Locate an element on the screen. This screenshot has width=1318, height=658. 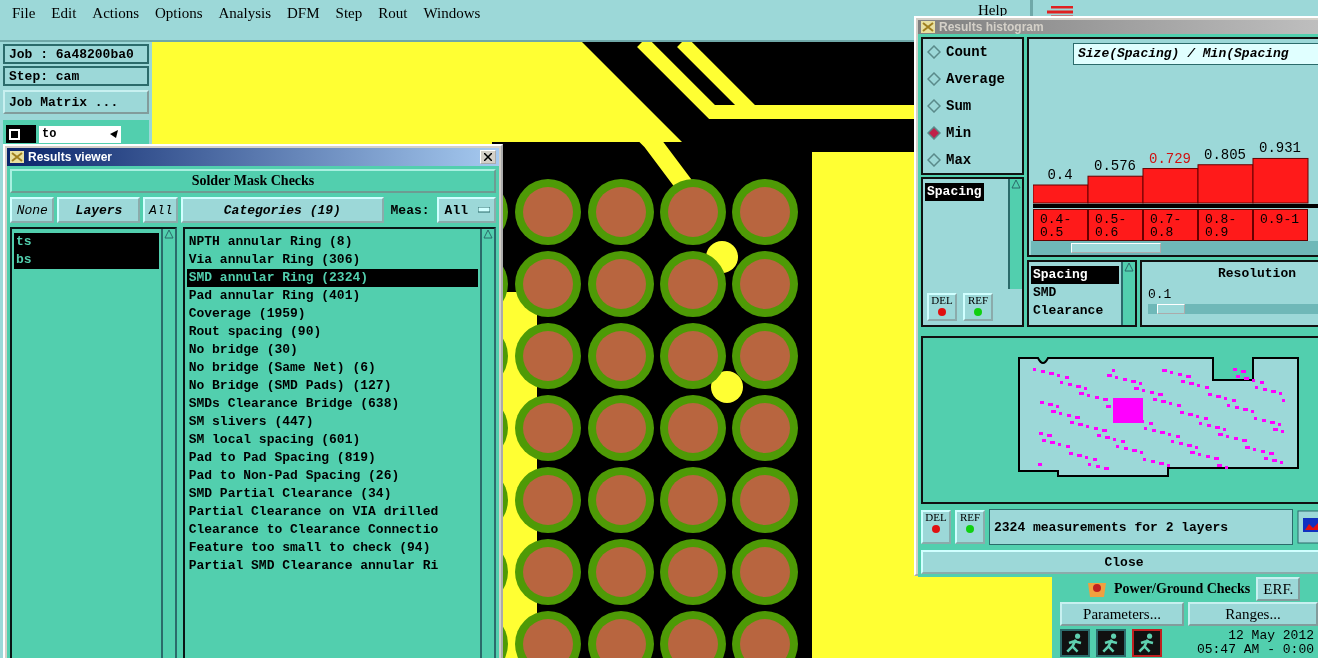
close-icon is located at coordinates (488, 157).